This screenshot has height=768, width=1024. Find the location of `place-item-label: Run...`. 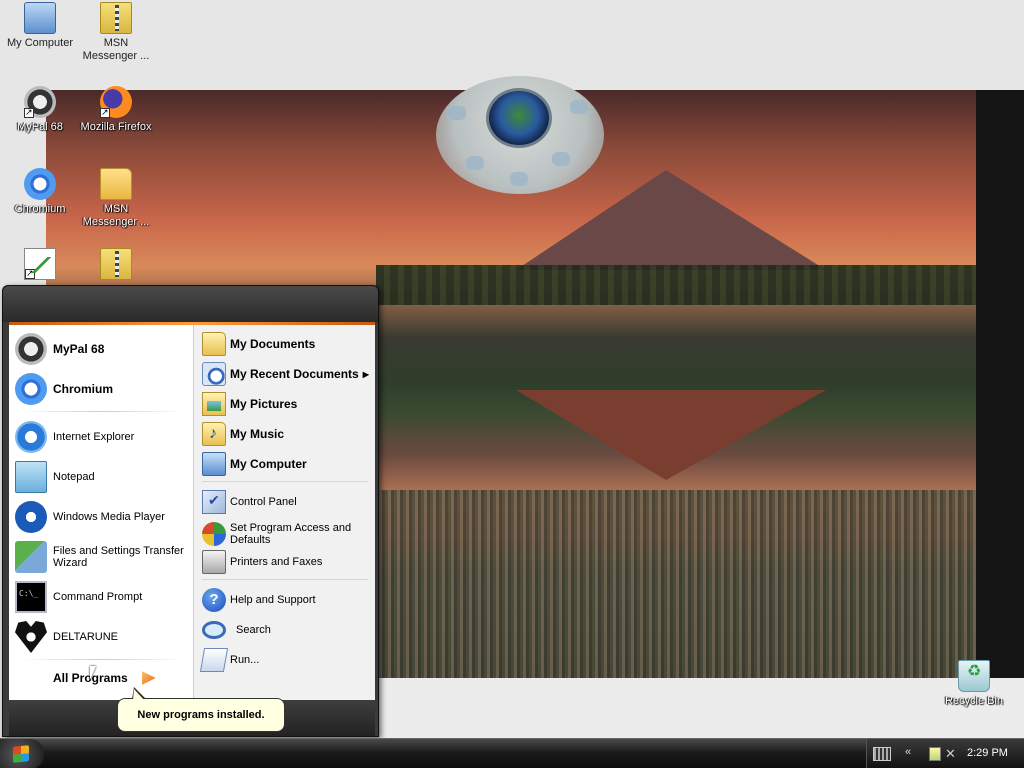

place-item-label: Run... is located at coordinates (245, 660).